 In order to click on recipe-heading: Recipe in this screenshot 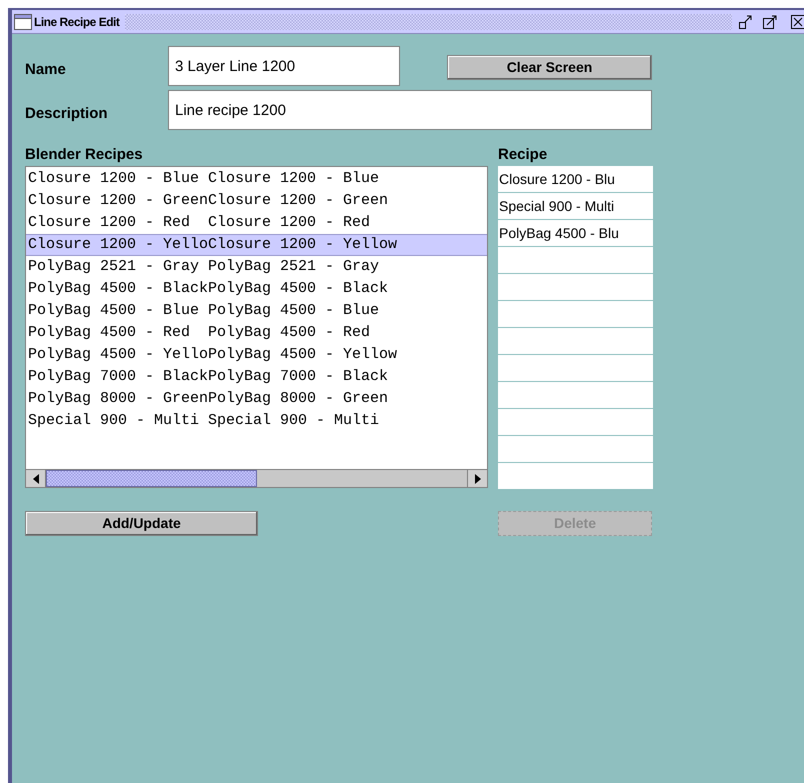, I will do `click(523, 155)`.